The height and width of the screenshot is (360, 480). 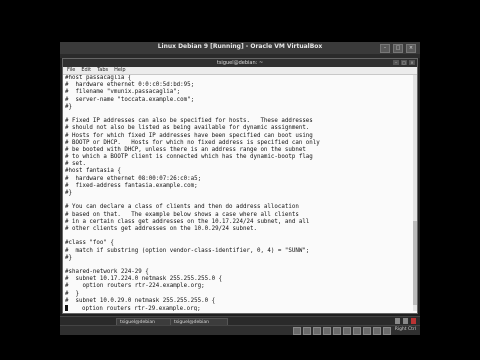 I want to click on harddisk-icon, so click(x=296, y=331).